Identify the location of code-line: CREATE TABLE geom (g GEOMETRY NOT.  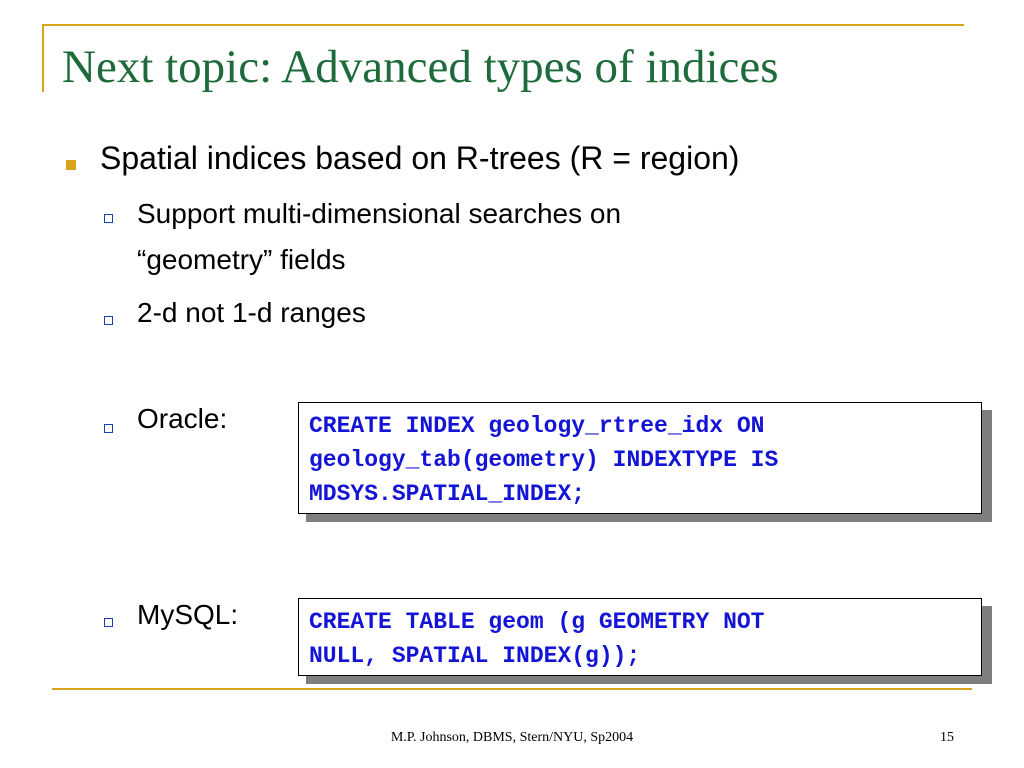
(537, 622).